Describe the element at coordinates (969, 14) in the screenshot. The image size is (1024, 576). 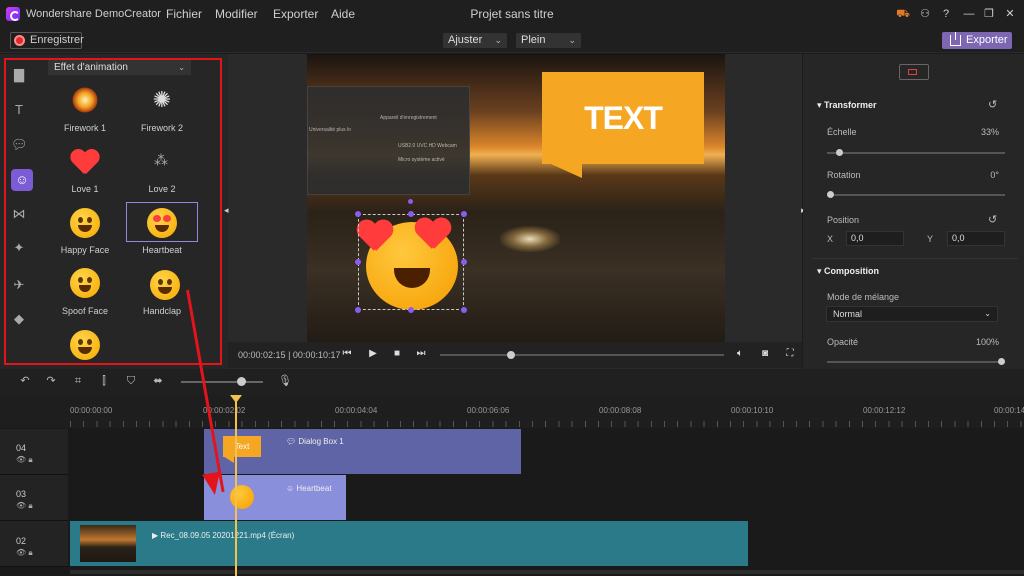
I see `minimize-icon: —` at that location.